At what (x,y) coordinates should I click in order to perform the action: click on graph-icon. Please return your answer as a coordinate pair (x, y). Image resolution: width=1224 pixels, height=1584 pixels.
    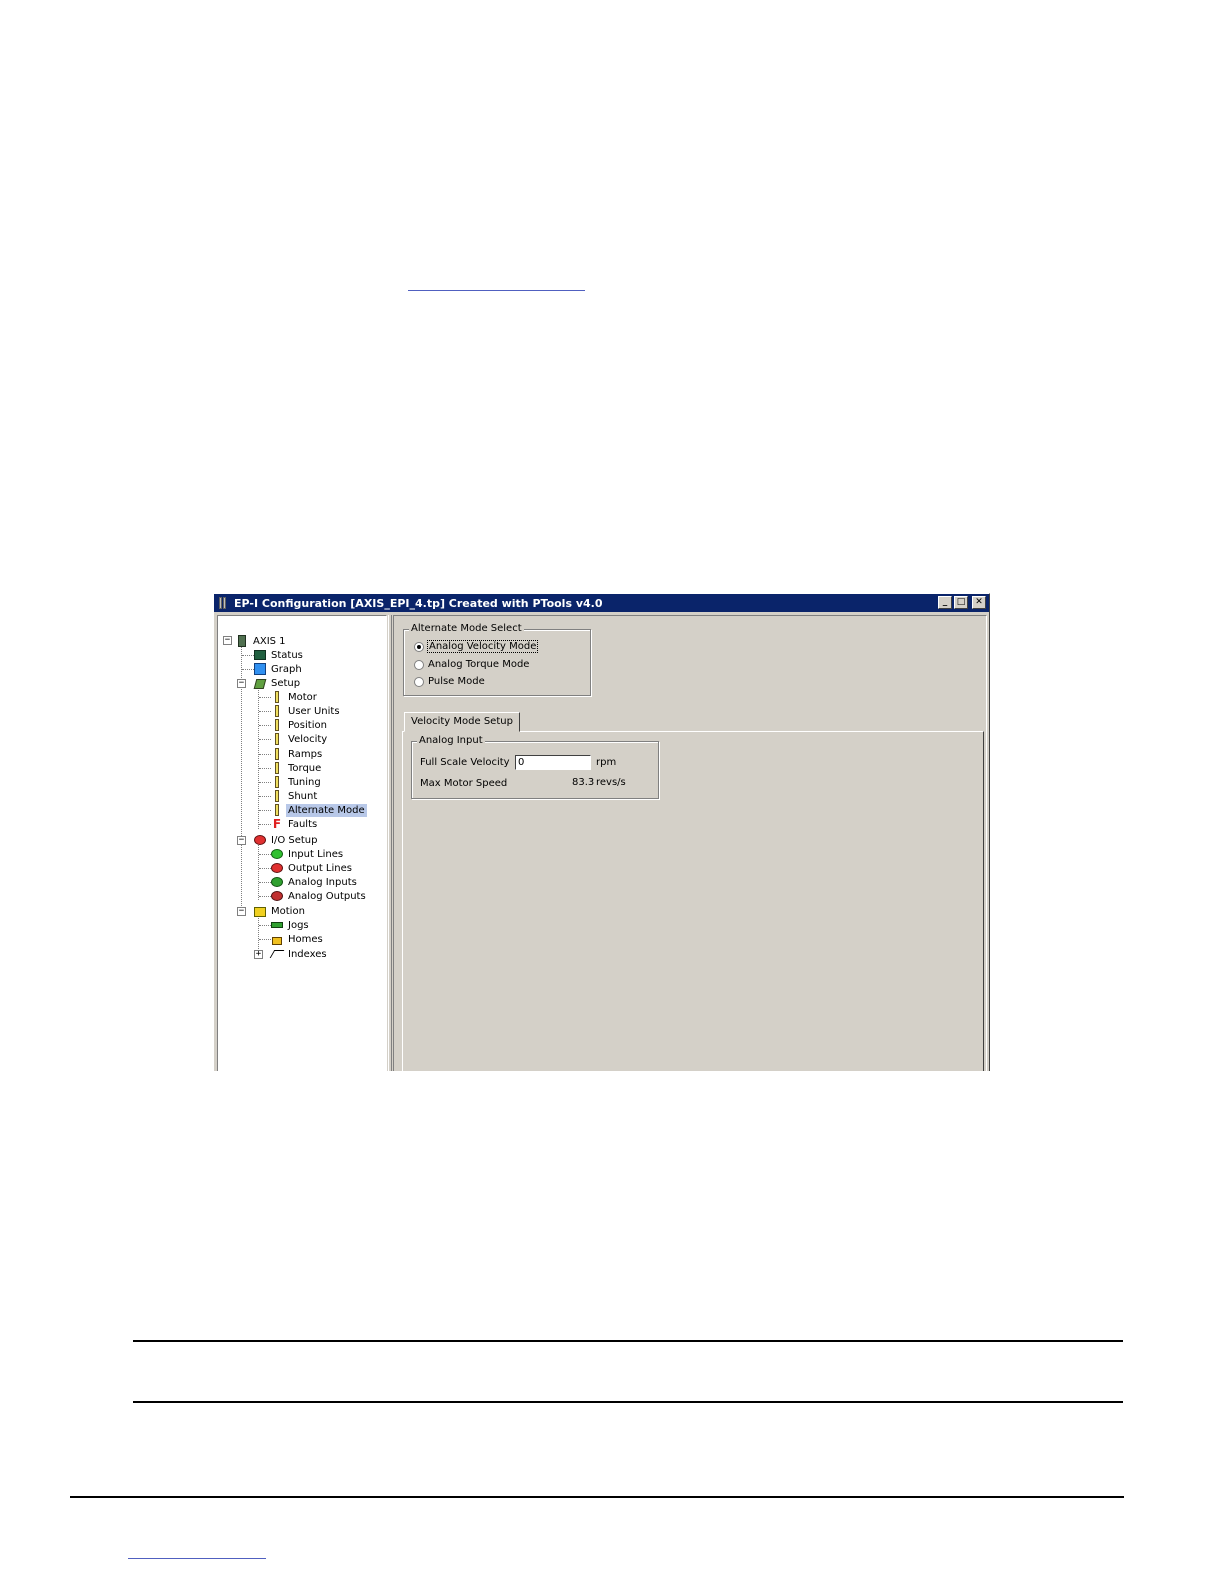
    Looking at the image, I should click on (260, 669).